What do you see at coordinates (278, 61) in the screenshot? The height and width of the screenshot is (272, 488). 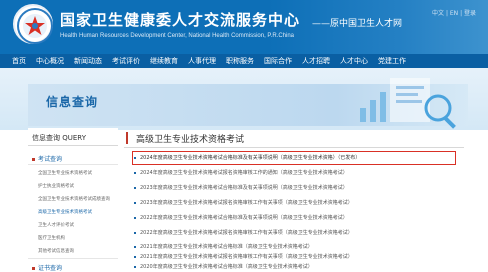 I see `nav-item-international: 国际合作` at bounding box center [278, 61].